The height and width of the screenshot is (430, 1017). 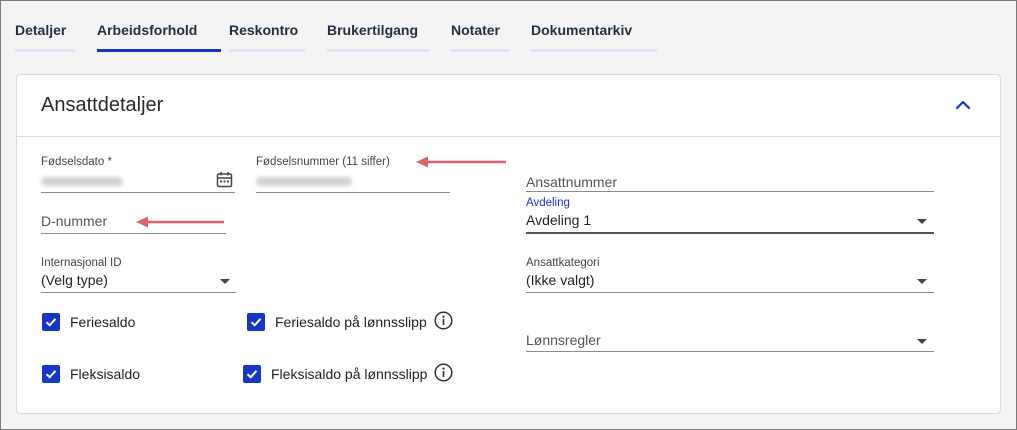 I want to click on department-underline, so click(x=730, y=233).